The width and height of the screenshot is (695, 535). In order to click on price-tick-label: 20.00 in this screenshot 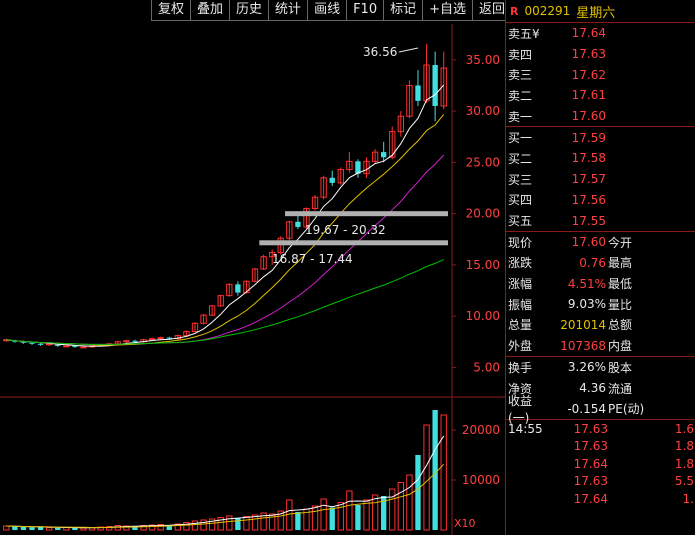, I will do `click(483, 214)`.